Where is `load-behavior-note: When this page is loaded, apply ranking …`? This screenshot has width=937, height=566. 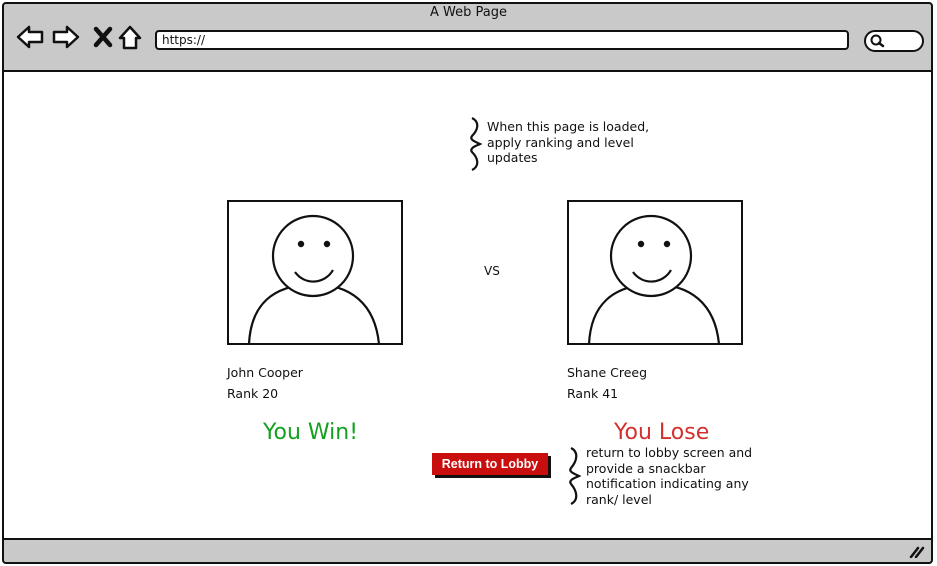
load-behavior-note: When this page is loaded, apply ranking … is located at coordinates (568, 142).